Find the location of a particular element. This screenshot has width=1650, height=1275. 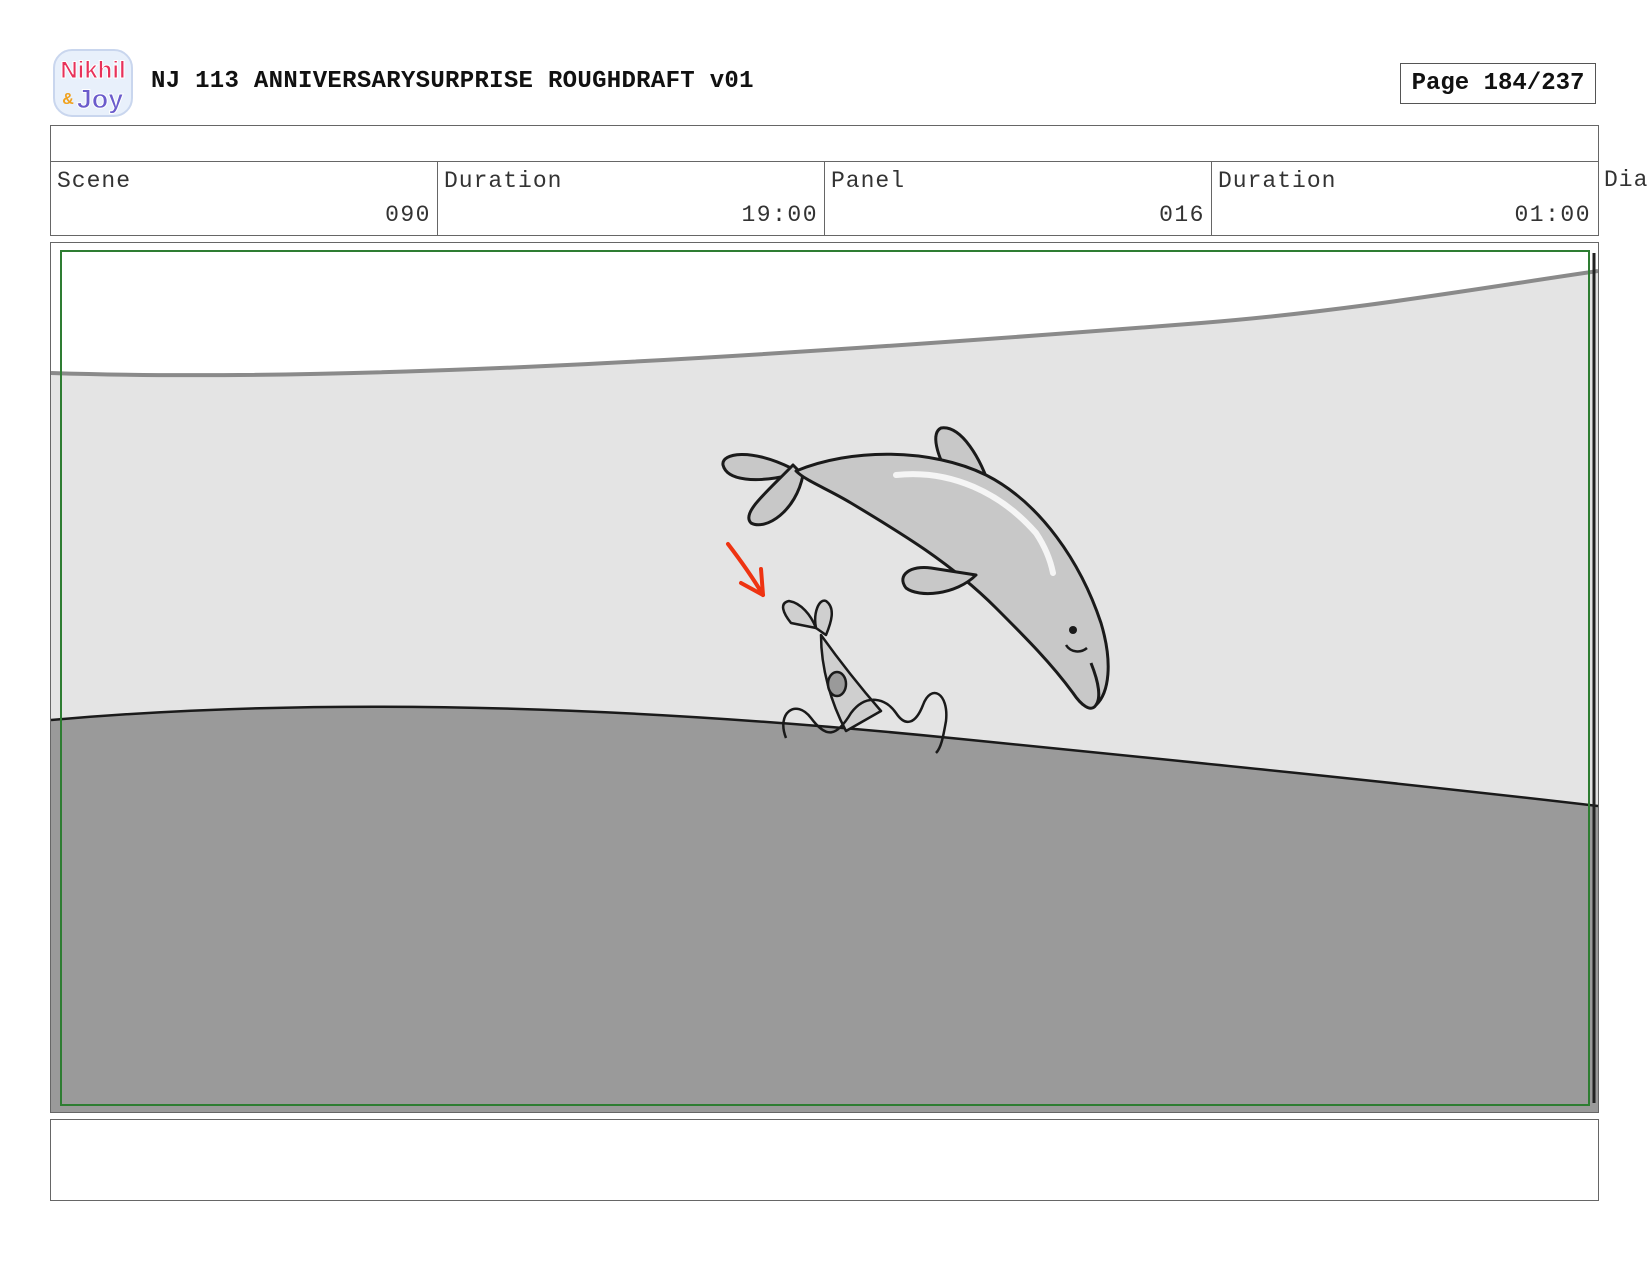

page-indicator: Page 184/237 is located at coordinates (1498, 83).